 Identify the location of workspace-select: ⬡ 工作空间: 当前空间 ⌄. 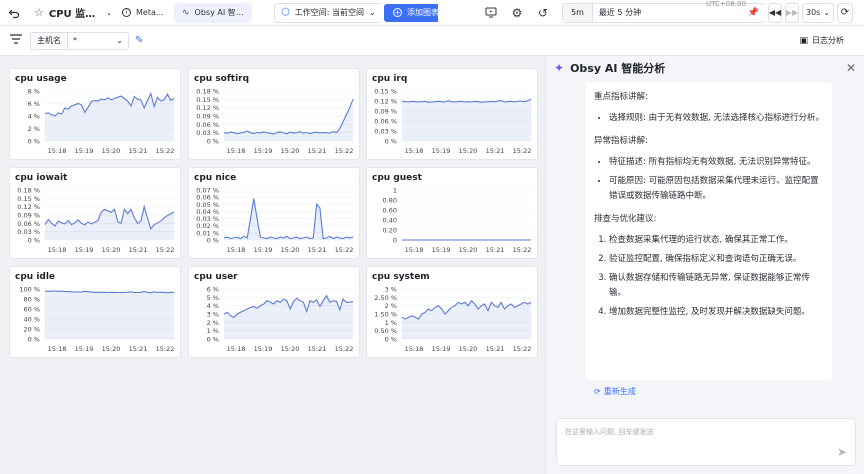
(327, 12).